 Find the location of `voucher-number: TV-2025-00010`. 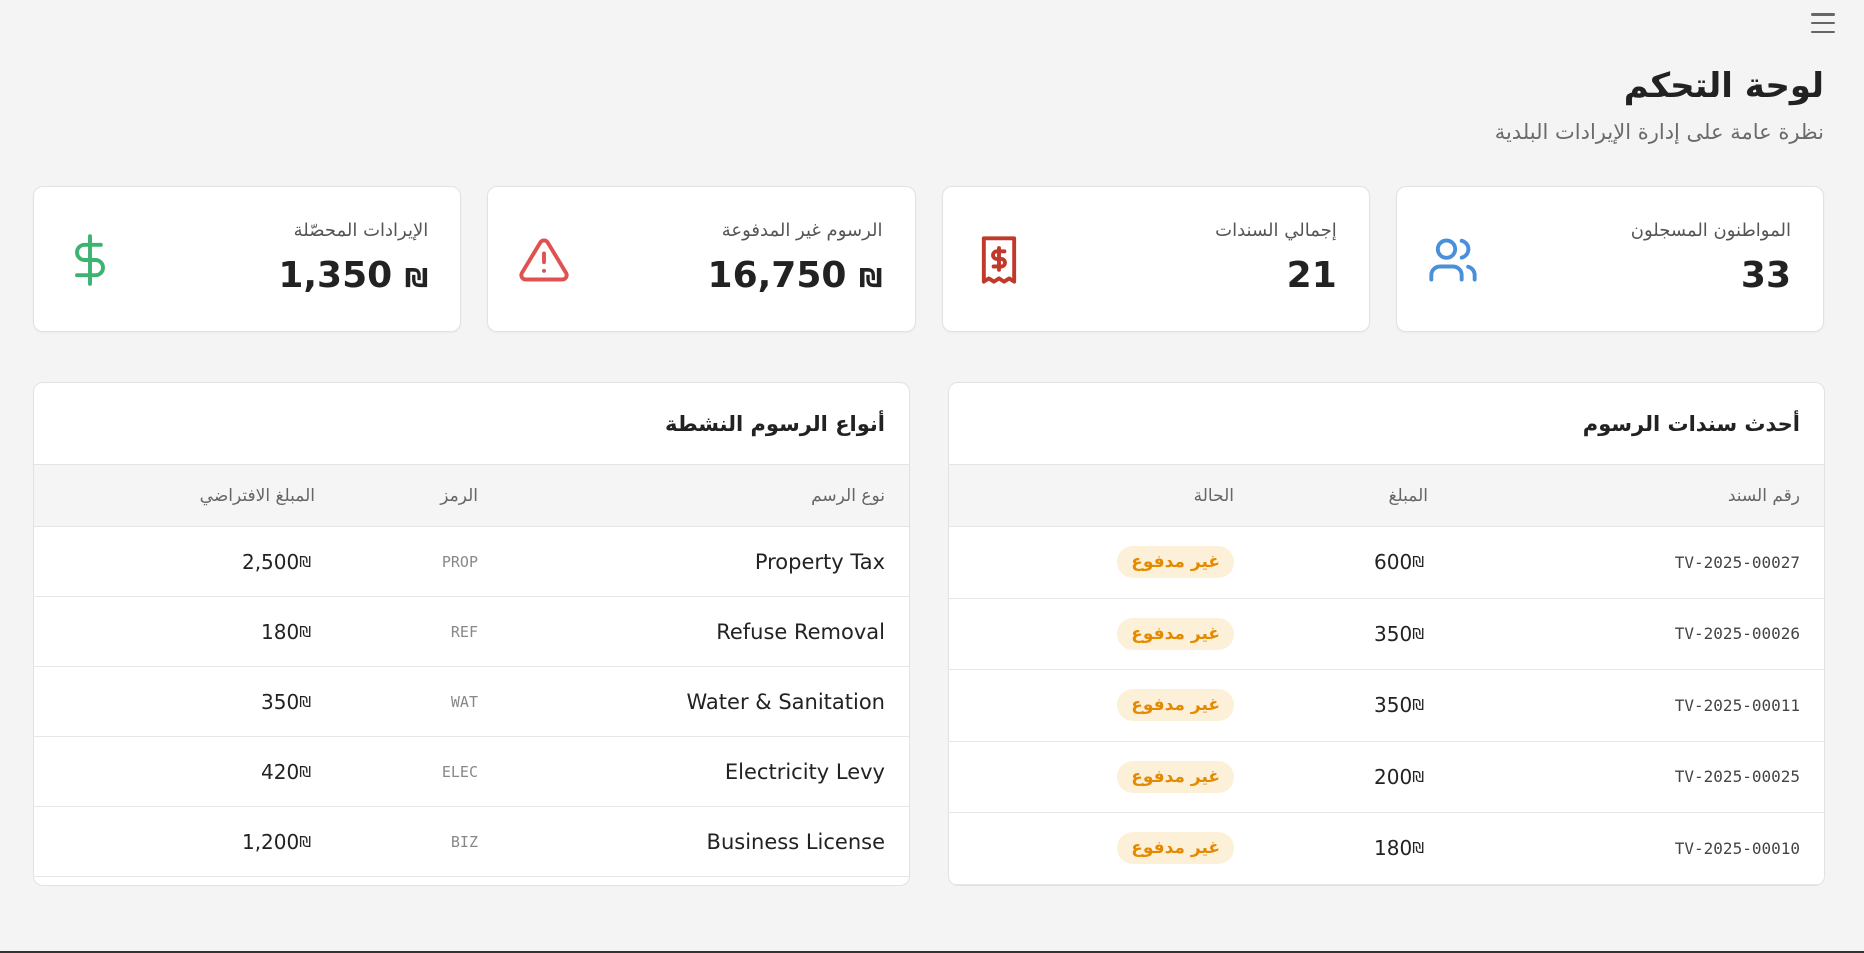

voucher-number: TV-2025-00010 is located at coordinates (1737, 848).